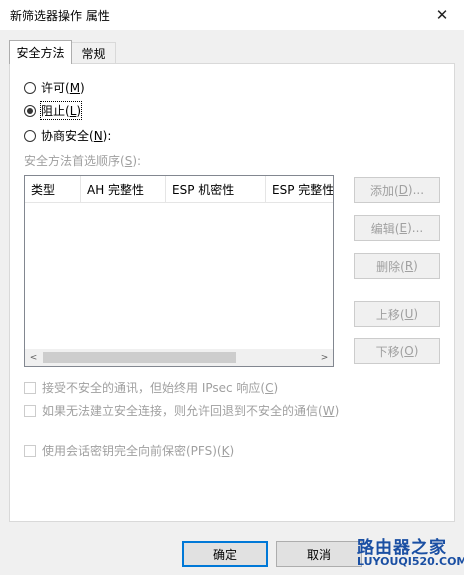 This screenshot has width=464, height=575. What do you see at coordinates (324, 357) in the screenshot?
I see `scroll-right-icon: >` at bounding box center [324, 357].